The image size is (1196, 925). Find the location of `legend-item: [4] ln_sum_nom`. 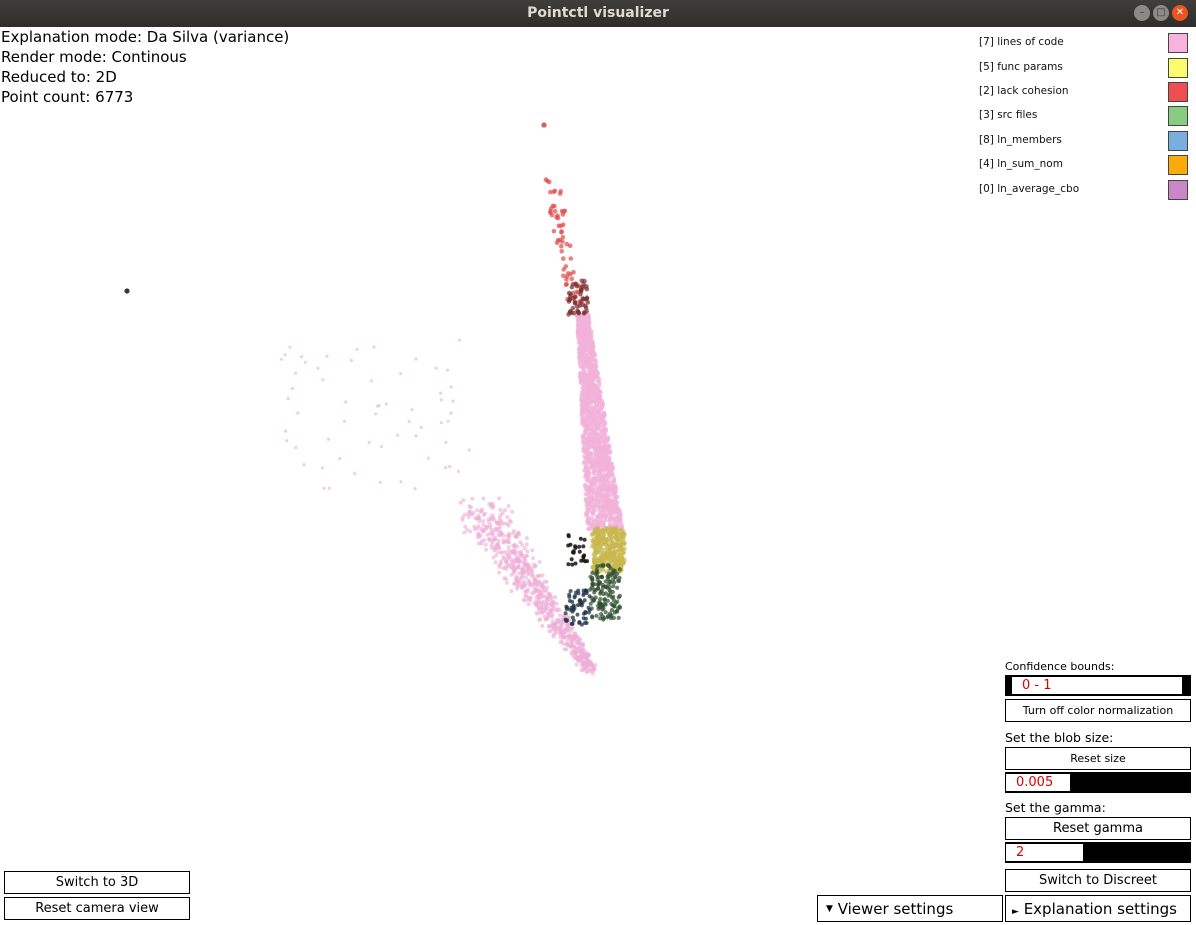

legend-item: [4] ln_sum_nom is located at coordinates (1085, 166).